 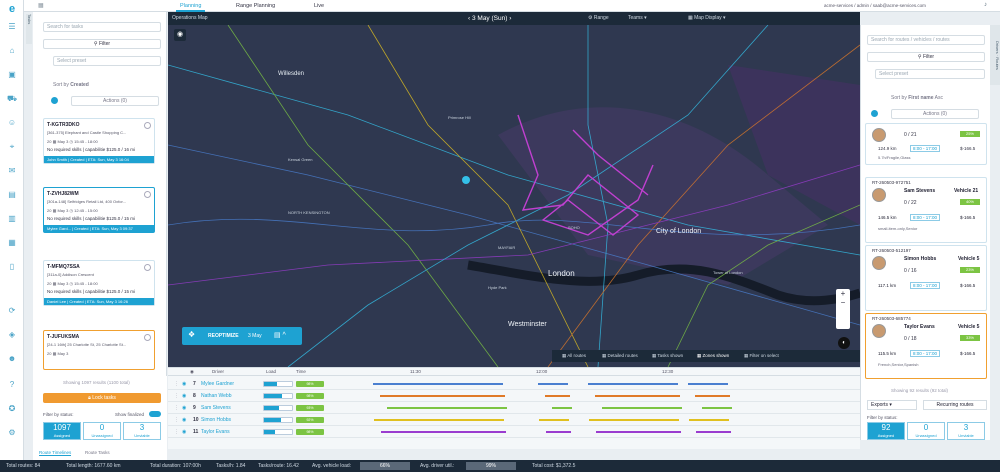 What do you see at coordinates (514, 408) in the screenshot?
I see `timeline-row: ⋮ ◉ 9 Sam Stevens 93%` at bounding box center [514, 408].